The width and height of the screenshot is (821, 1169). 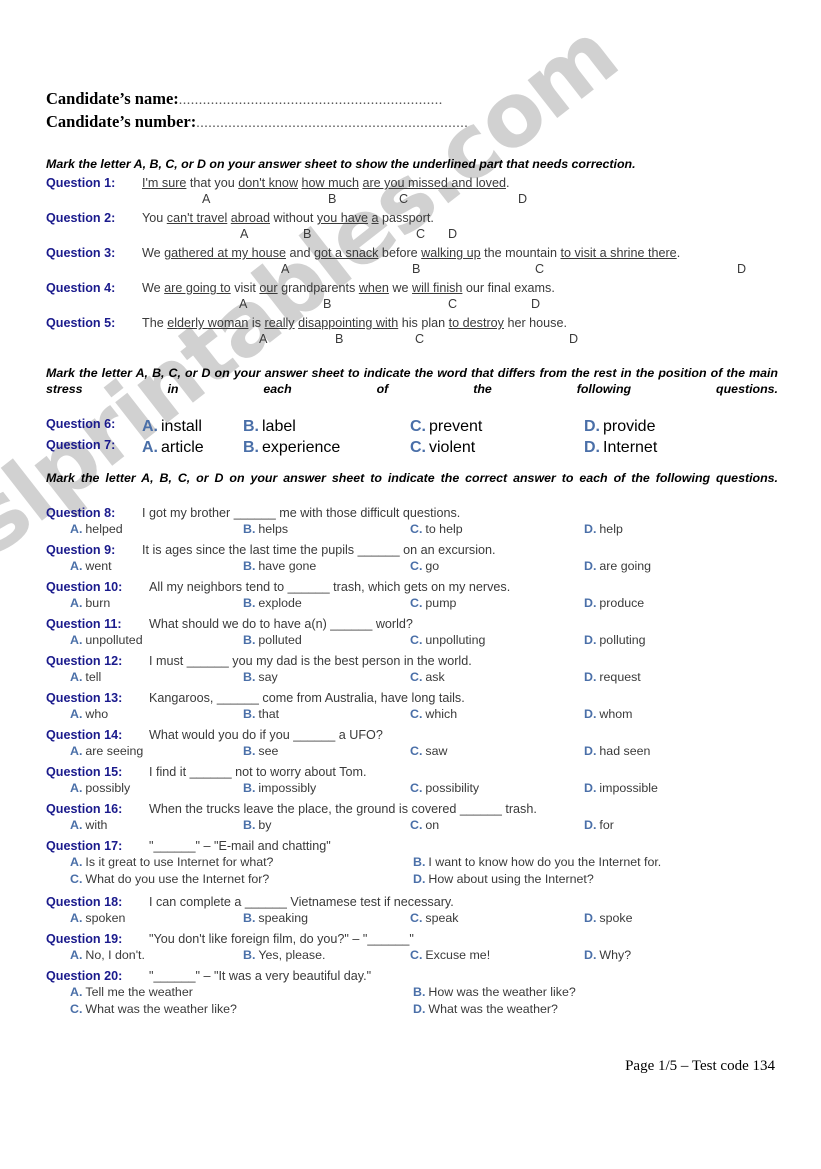 What do you see at coordinates (96, 529) in the screenshot?
I see `option-a: A. helped` at bounding box center [96, 529].